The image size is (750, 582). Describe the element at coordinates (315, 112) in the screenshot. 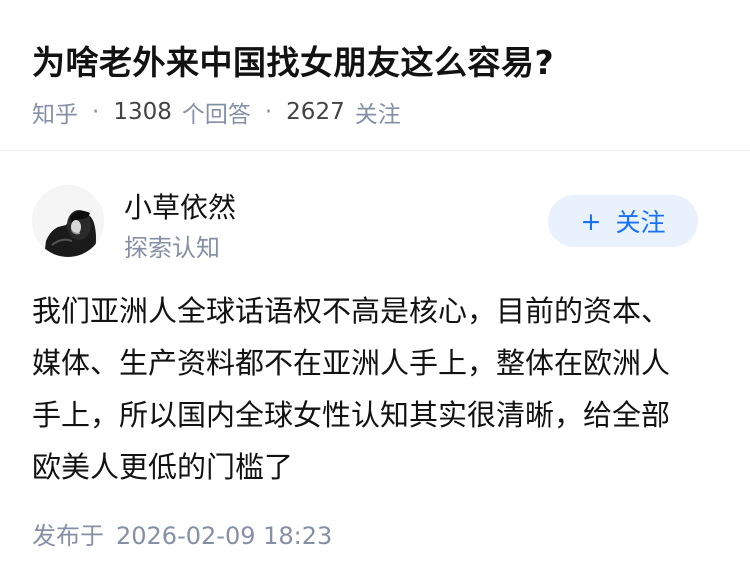

I see `follower-count: 2627` at that location.